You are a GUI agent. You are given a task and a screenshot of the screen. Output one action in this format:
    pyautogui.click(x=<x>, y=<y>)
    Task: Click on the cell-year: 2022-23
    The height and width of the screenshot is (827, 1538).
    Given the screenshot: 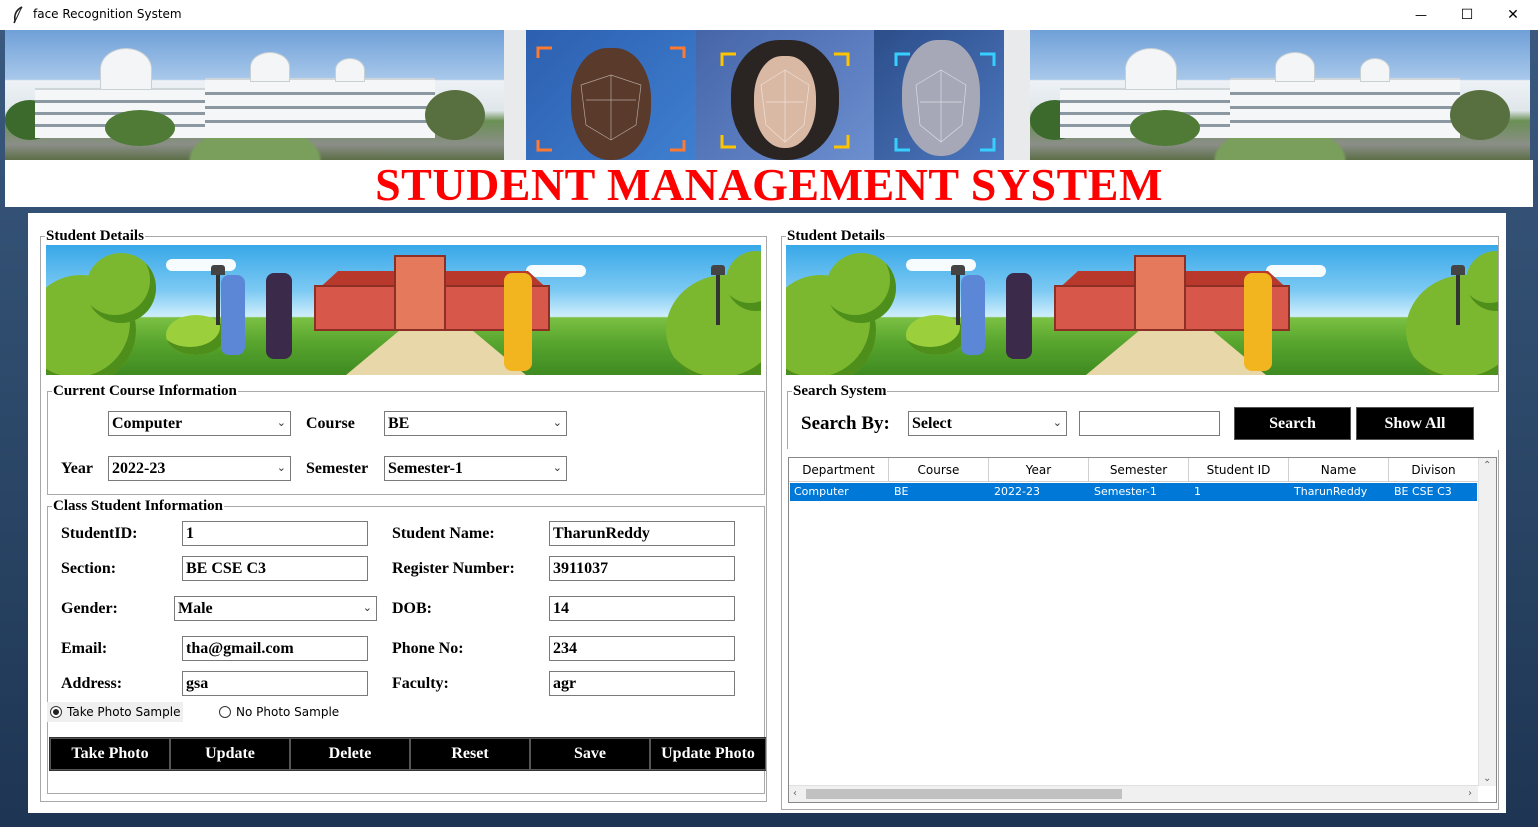 What is the action you would take?
    pyautogui.click(x=1017, y=491)
    